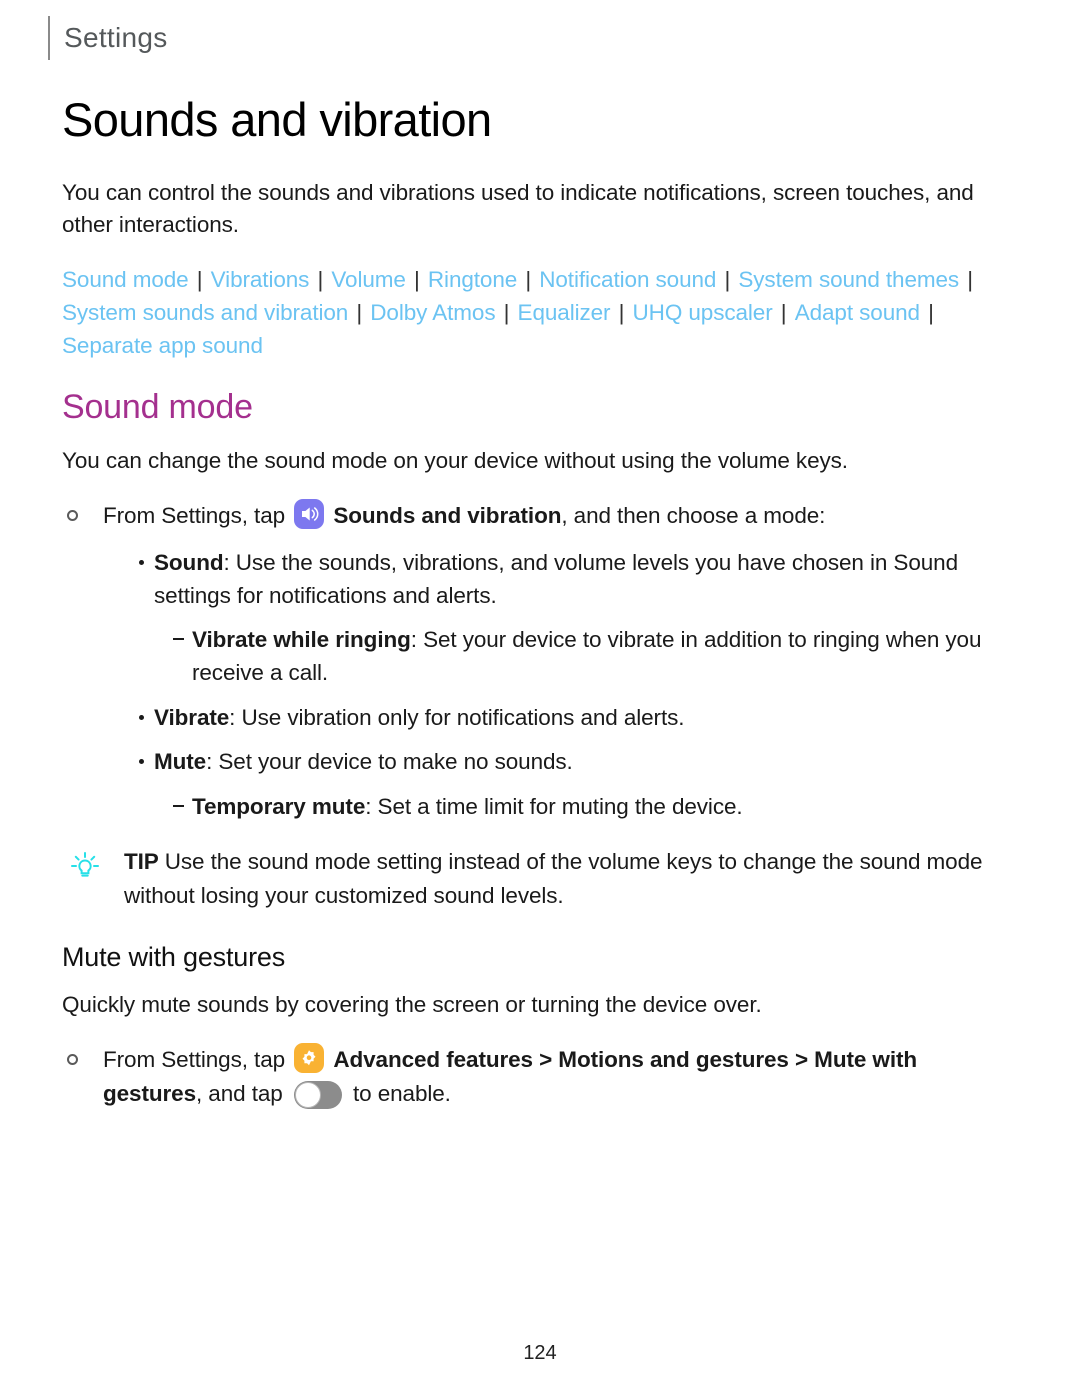 Image resolution: width=1080 pixels, height=1397 pixels. I want to click on related-link: Separate app sound, so click(162, 345).